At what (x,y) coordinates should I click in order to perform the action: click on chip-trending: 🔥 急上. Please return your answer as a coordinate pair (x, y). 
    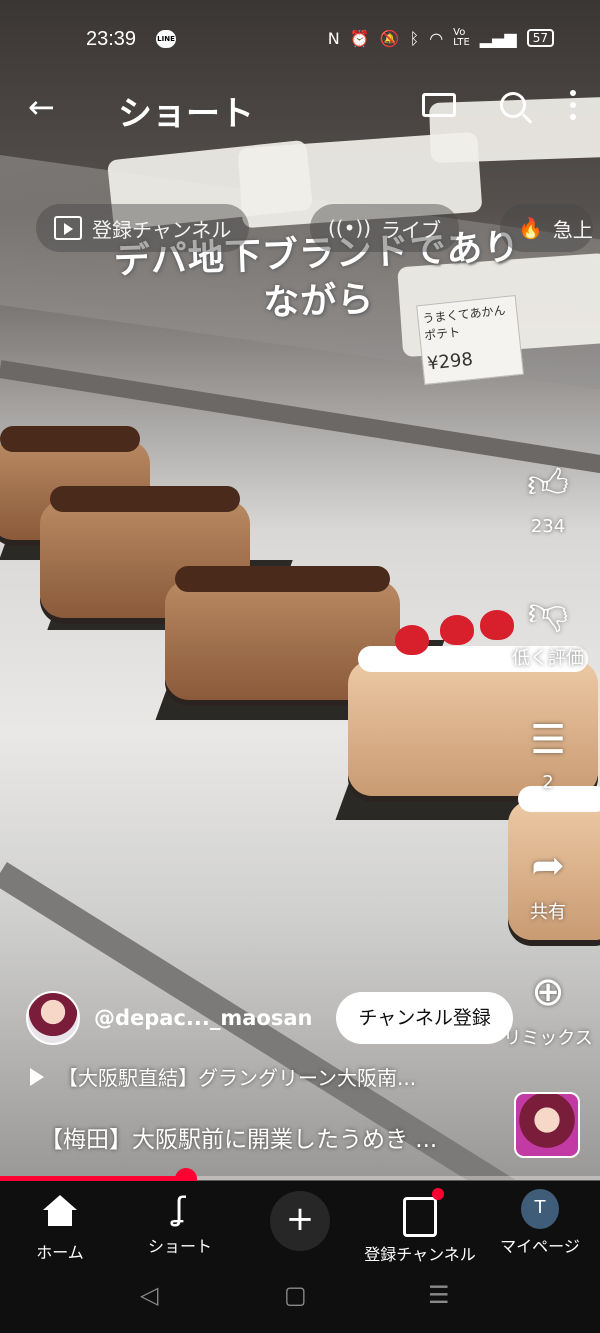
    Looking at the image, I should click on (546, 228).